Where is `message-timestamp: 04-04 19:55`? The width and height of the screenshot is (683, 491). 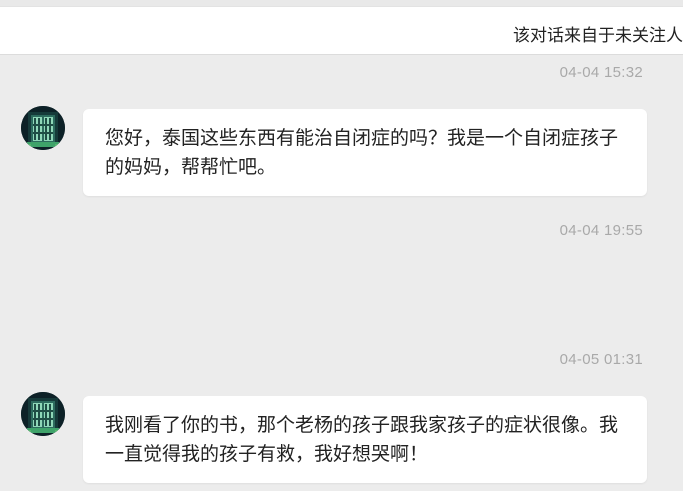
message-timestamp: 04-04 19:55 is located at coordinates (601, 230).